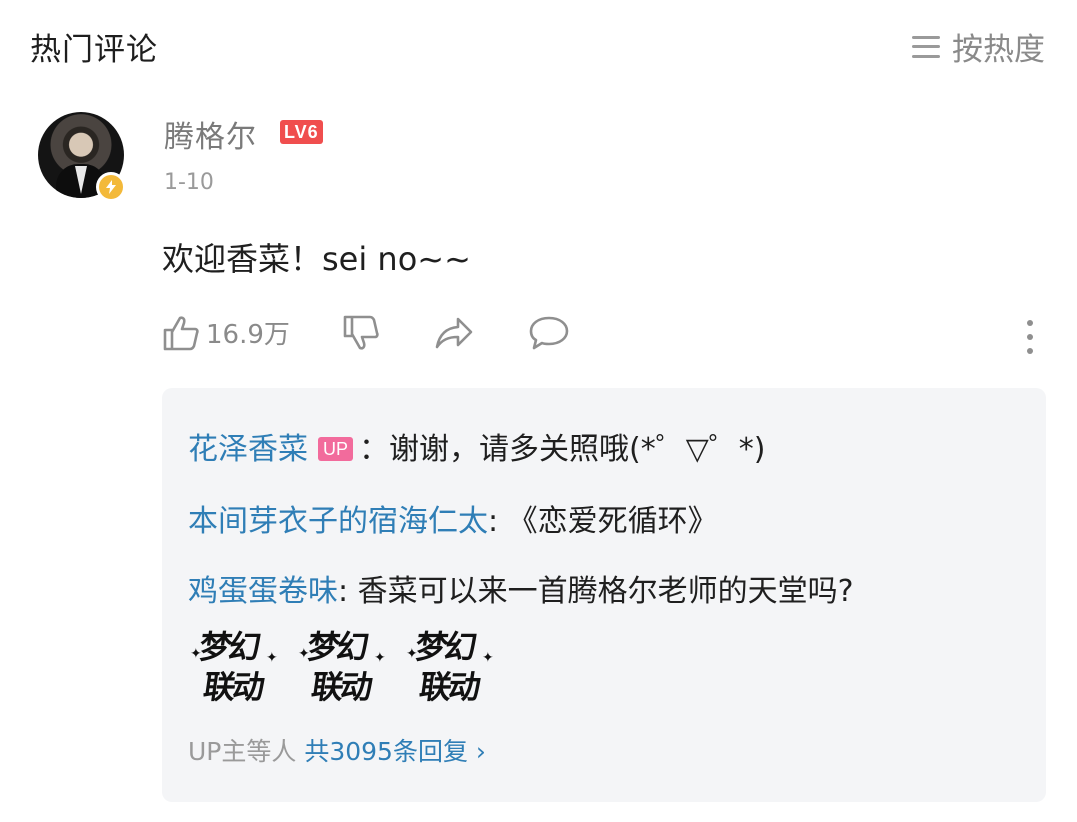 The height and width of the screenshot is (822, 1077). What do you see at coordinates (210, 134) in the screenshot?
I see `comment-username: 腾格尔` at bounding box center [210, 134].